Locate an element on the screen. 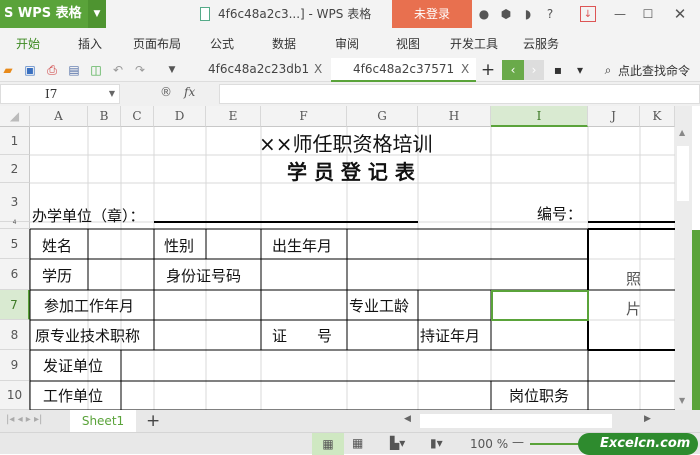 The width and height of the screenshot is (700, 455). scroll-thumb is located at coordinates (683, 173).